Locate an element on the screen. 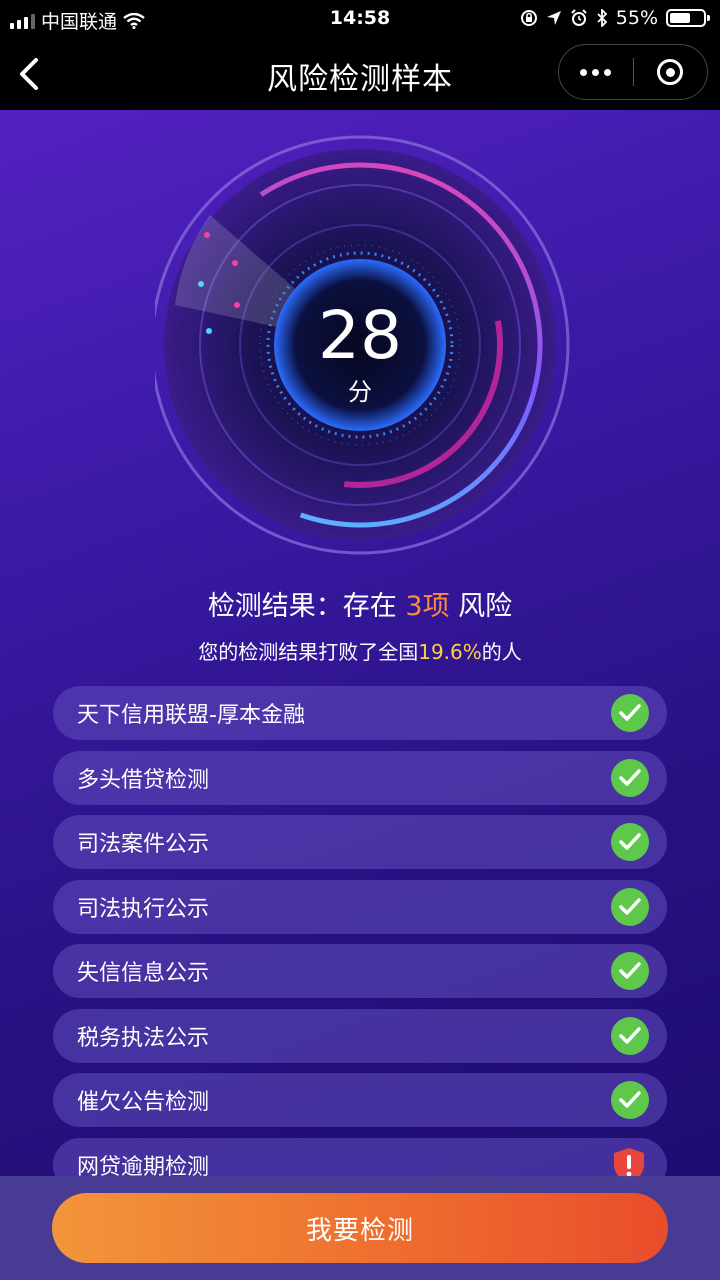  bottom-bar: 我要检测 is located at coordinates (360, 1228).